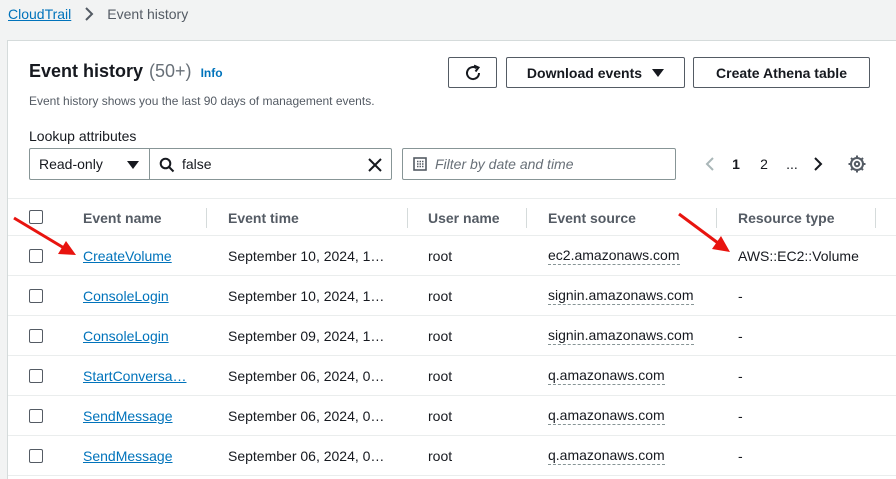 The height and width of the screenshot is (479, 896). Describe the element at coordinates (736, 164) in the screenshot. I see `page-1: 1` at that location.